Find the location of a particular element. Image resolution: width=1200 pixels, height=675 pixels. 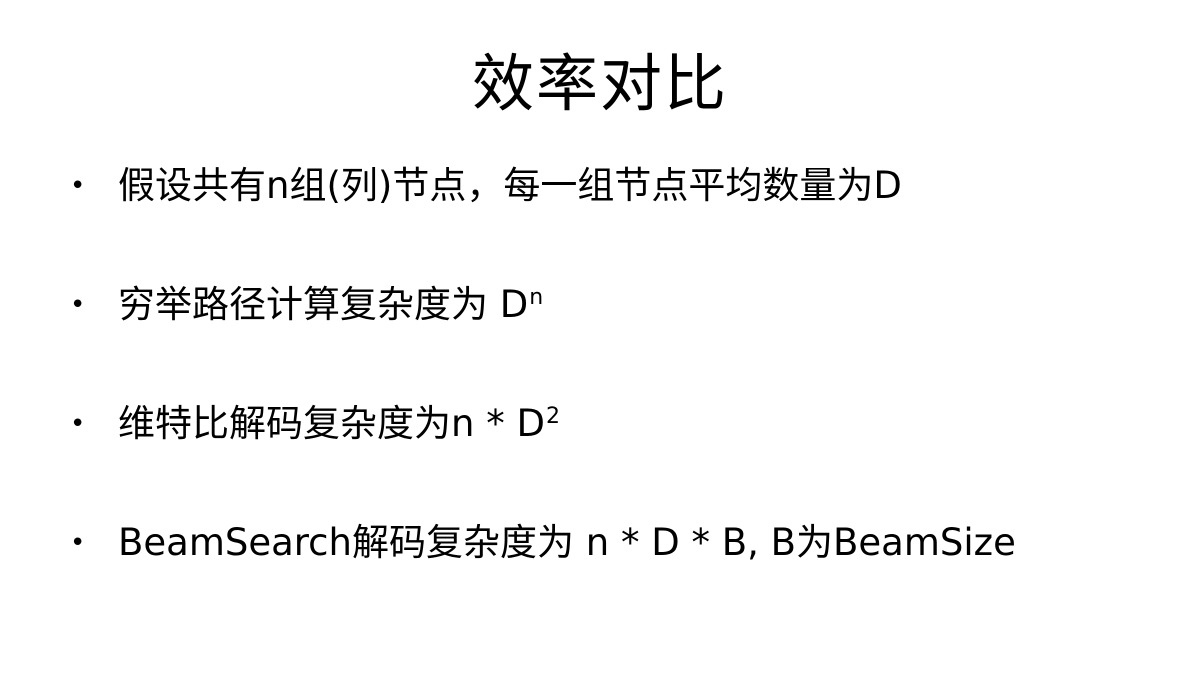

bullet-superscript: 2 is located at coordinates (552, 416).